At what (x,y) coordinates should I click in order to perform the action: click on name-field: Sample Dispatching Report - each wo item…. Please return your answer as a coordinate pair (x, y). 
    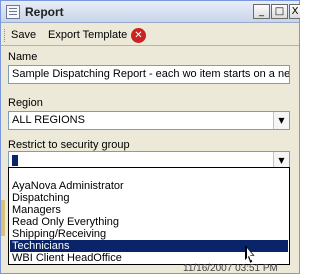
    Looking at the image, I should click on (149, 74).